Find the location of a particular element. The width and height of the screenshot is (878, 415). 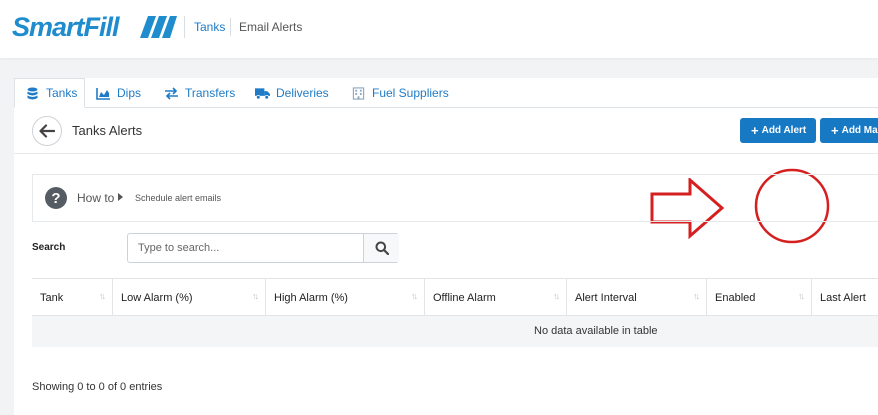

column-header-low-alarm: Low Alarm (%) ↑↓ is located at coordinates (189, 297).